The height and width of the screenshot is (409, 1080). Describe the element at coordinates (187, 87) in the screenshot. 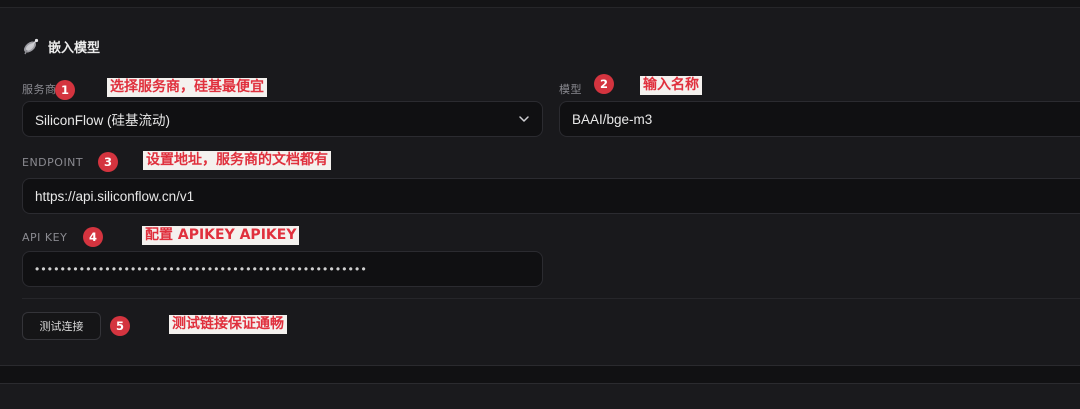

I see `annotation-note-1: 选择服务商，硅基最便宜` at that location.